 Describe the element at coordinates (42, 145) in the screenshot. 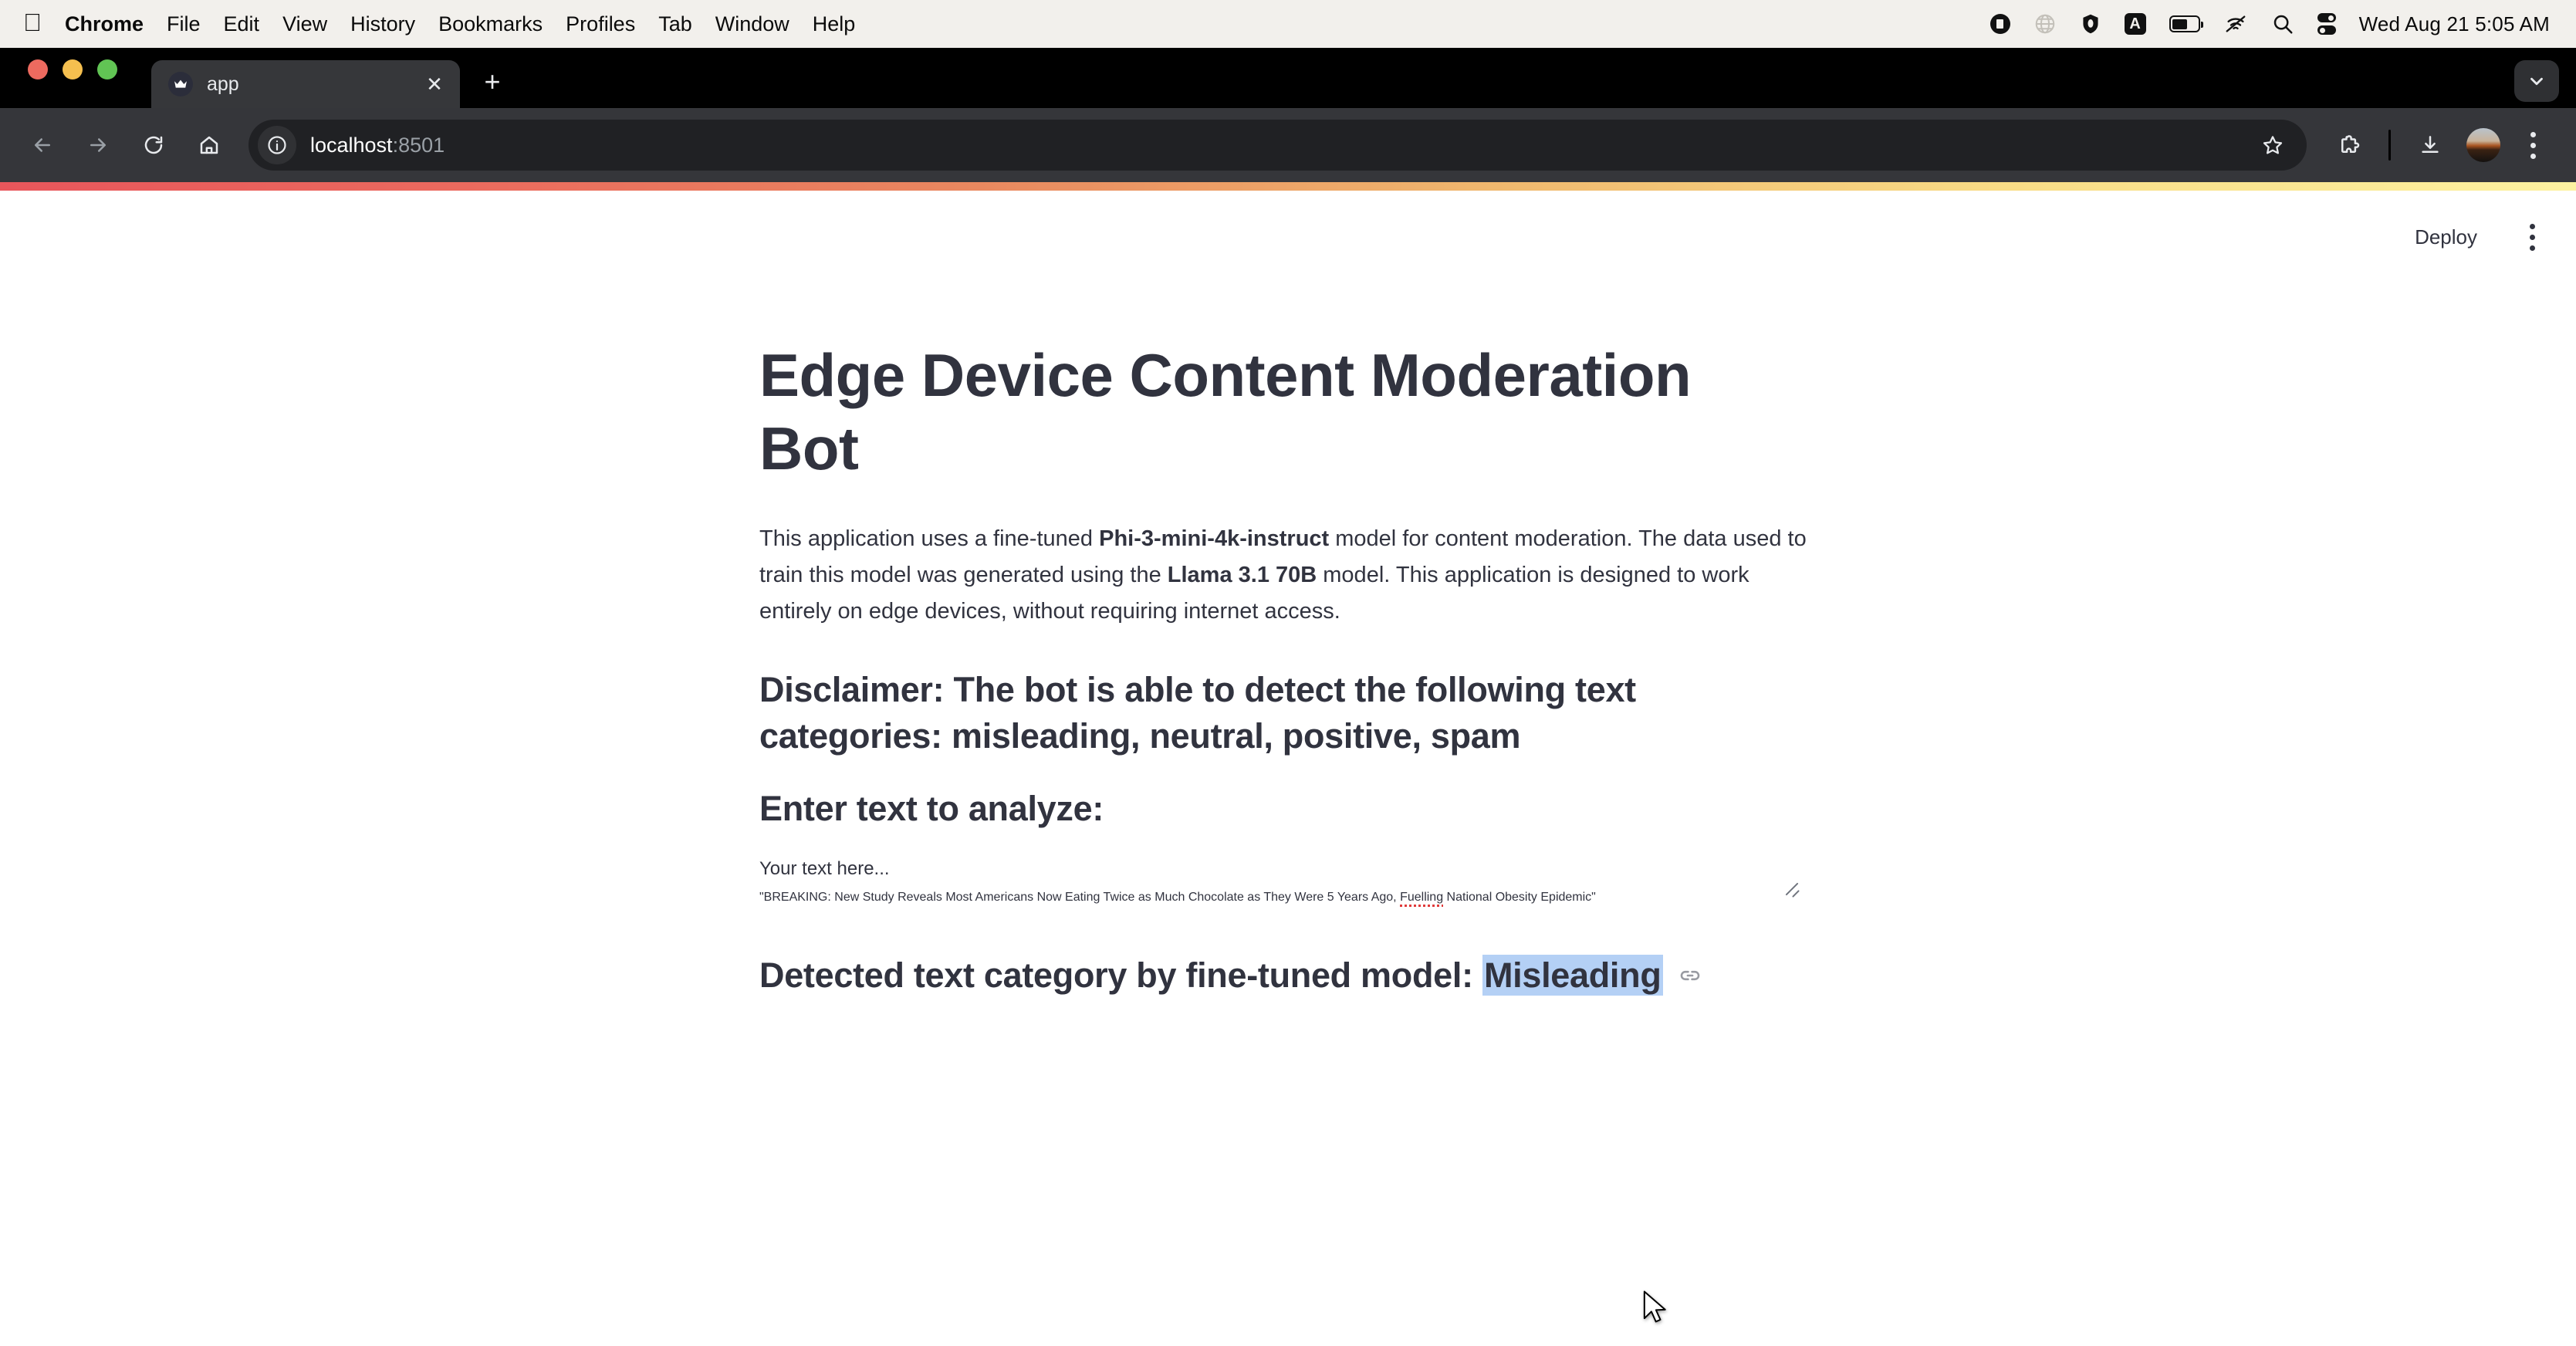

I see `back-arrow-left-icon` at that location.